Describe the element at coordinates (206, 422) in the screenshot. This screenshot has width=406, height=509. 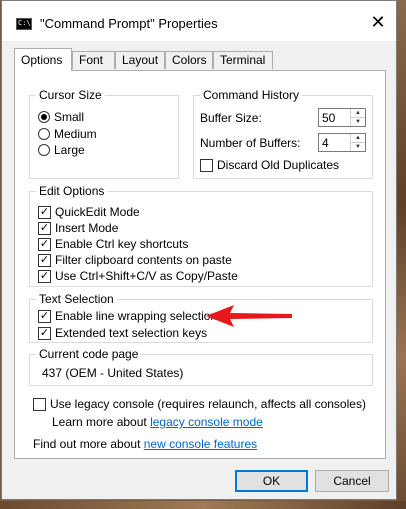
I see `legacy-console-mode-link: legacy console mode` at that location.